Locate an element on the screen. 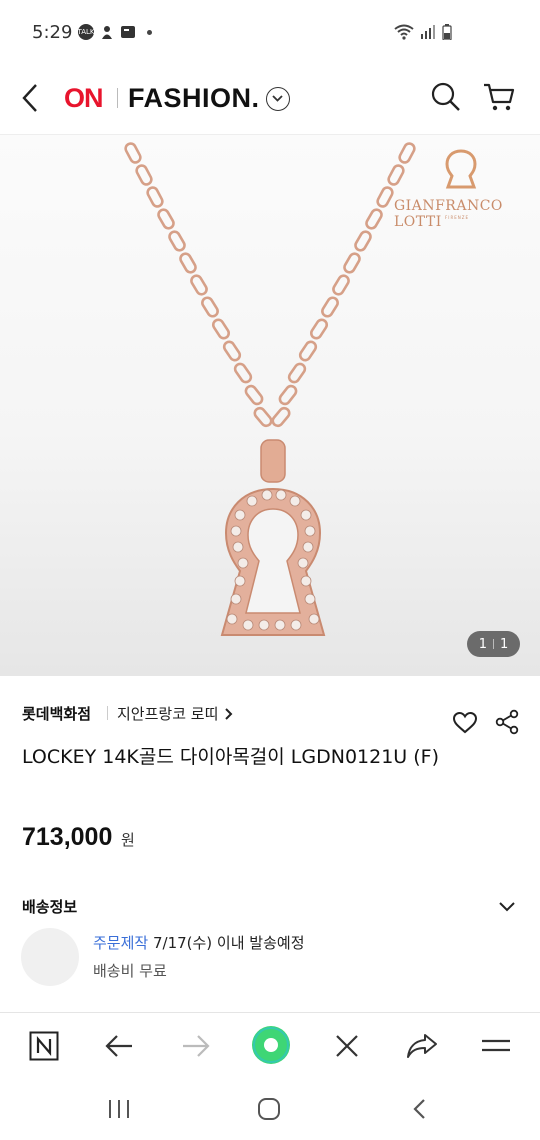 This screenshot has width=540, height=1140. signal-icon is located at coordinates (428, 32).